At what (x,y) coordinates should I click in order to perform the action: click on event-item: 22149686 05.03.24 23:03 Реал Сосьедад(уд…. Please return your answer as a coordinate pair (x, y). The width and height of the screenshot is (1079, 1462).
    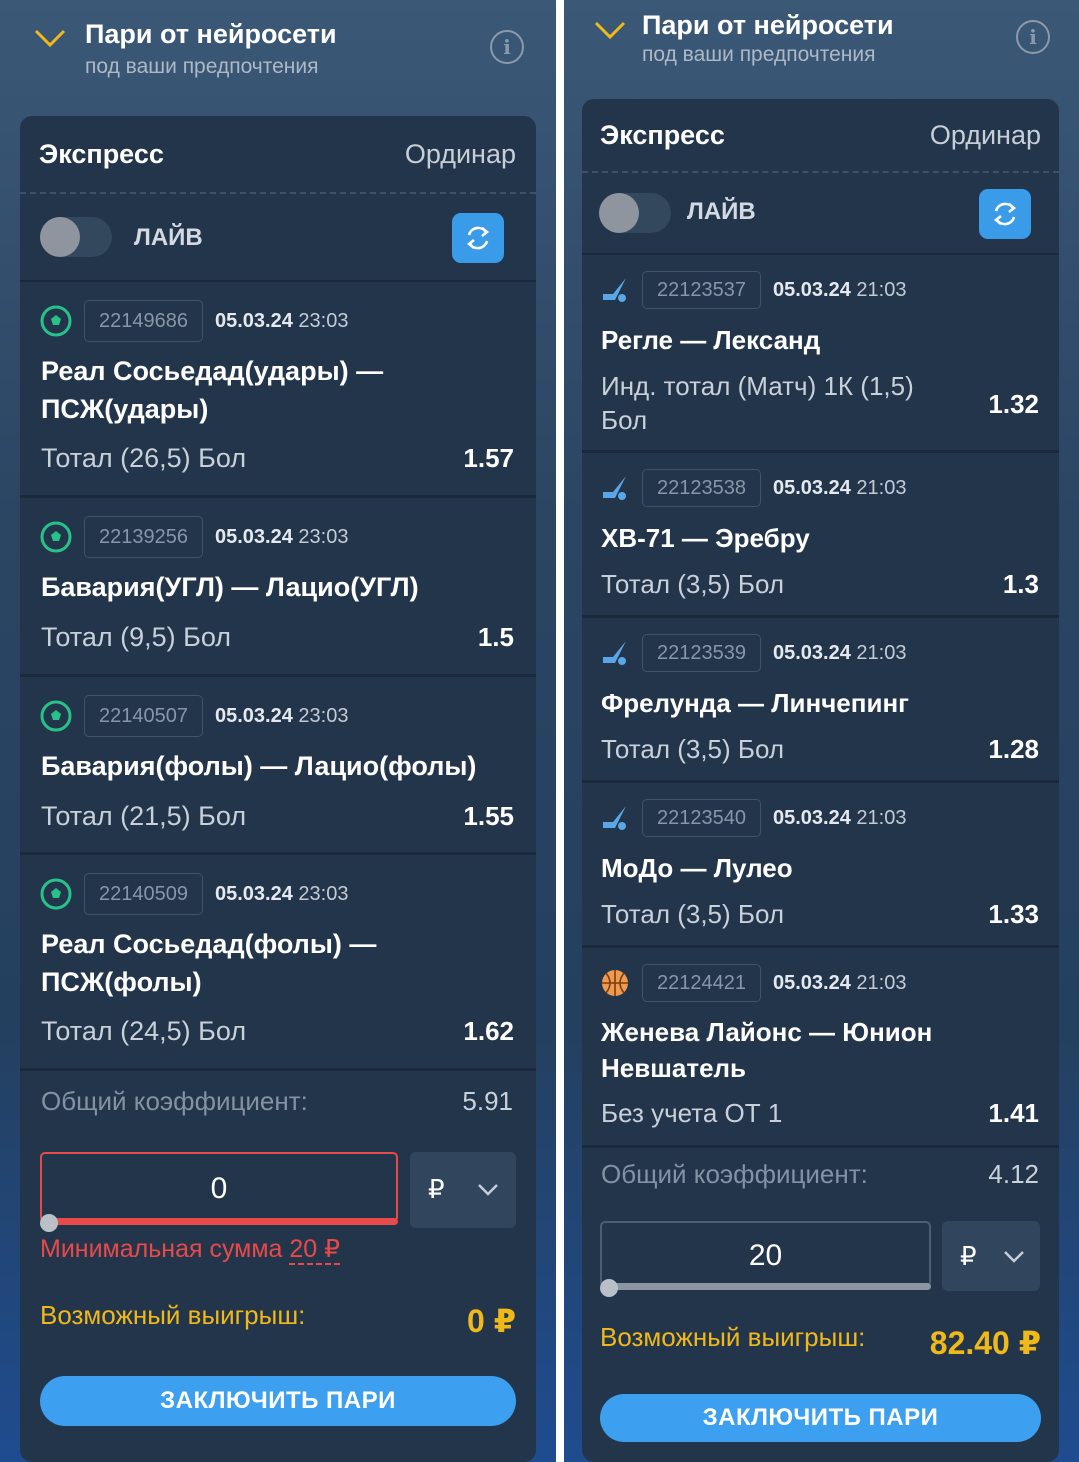
    Looking at the image, I should click on (278, 390).